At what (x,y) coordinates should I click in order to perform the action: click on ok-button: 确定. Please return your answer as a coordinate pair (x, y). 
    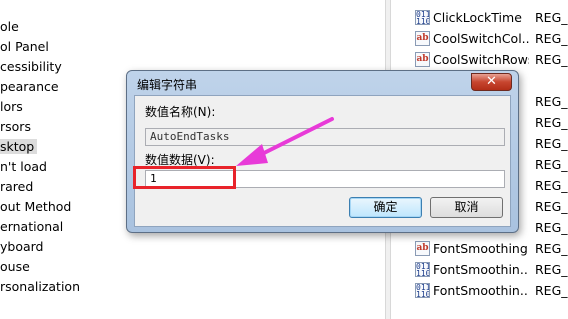
    Looking at the image, I should click on (385, 207).